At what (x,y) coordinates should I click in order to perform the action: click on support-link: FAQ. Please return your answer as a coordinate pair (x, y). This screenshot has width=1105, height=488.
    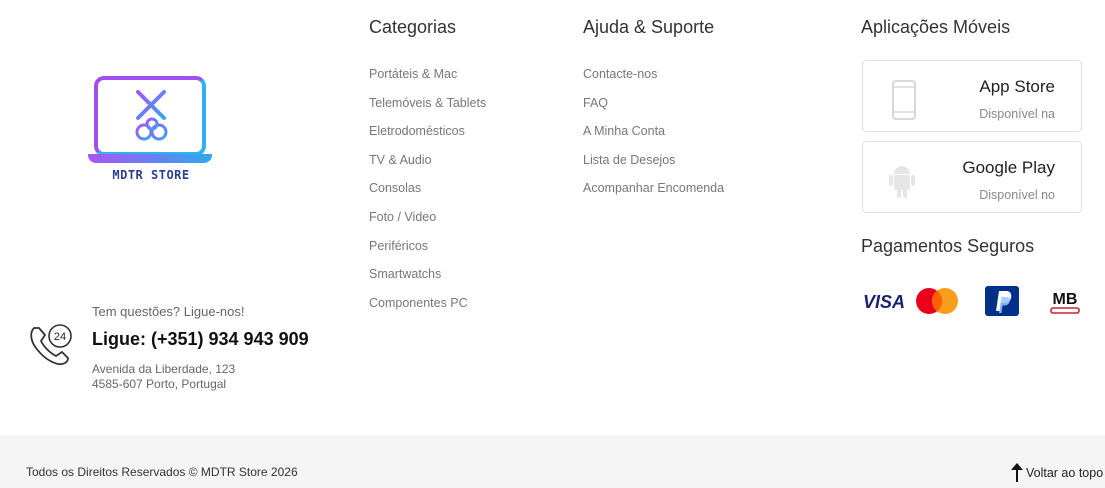
    Looking at the image, I should click on (653, 109).